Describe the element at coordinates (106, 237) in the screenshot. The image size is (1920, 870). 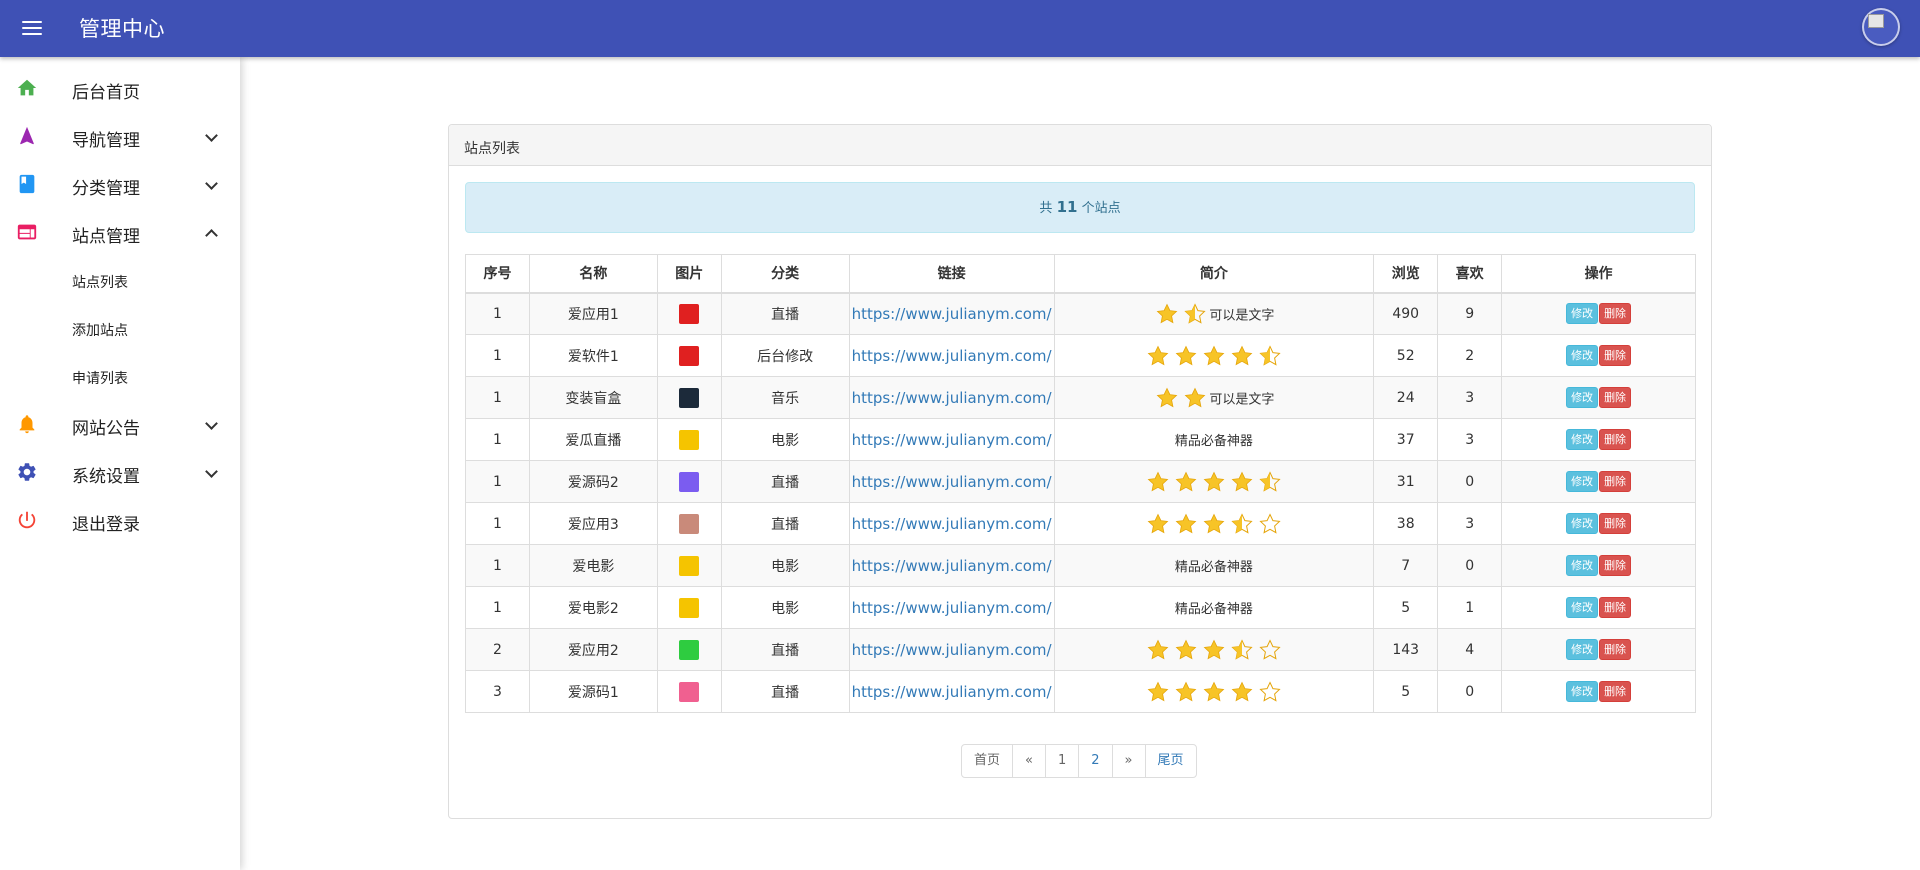
I see `sidebar-item-label: 站点管理` at that location.